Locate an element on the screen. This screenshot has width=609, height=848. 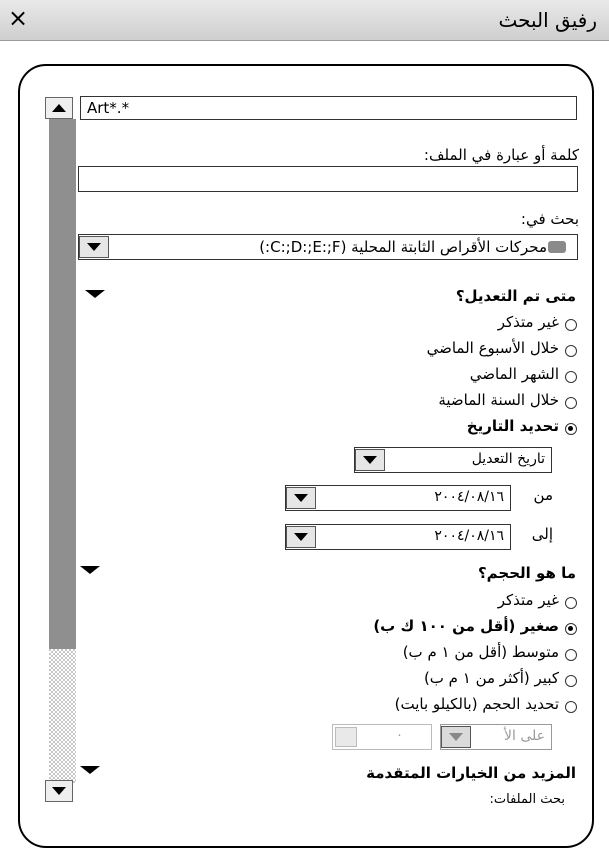
scrollbar-thumb is located at coordinates (62, 384).